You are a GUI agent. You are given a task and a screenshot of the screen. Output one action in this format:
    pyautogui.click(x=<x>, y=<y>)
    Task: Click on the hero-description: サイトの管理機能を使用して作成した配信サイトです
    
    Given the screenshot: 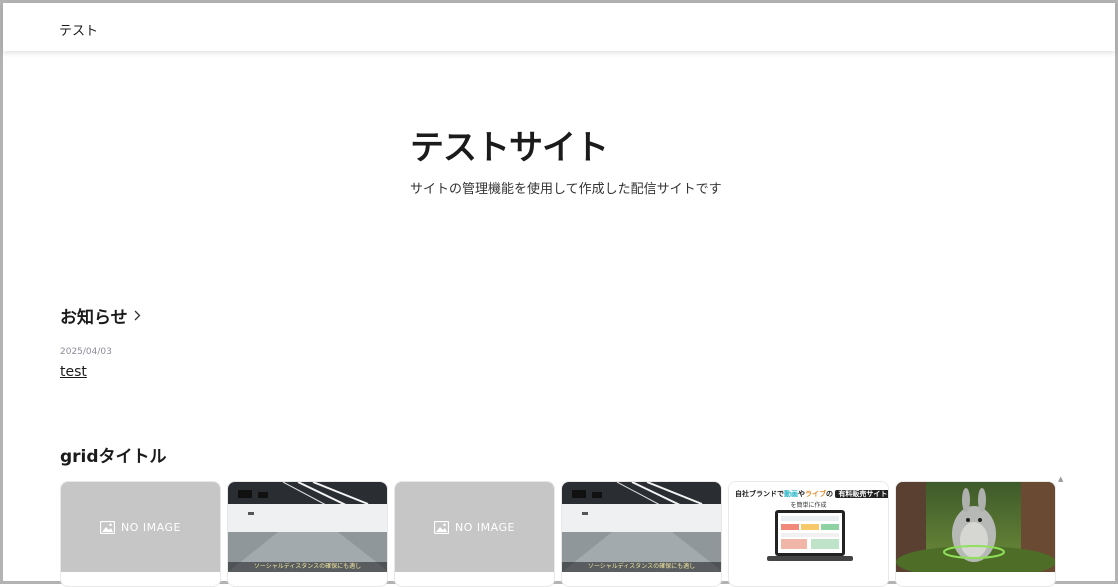 What is the action you would take?
    pyautogui.click(x=566, y=189)
    